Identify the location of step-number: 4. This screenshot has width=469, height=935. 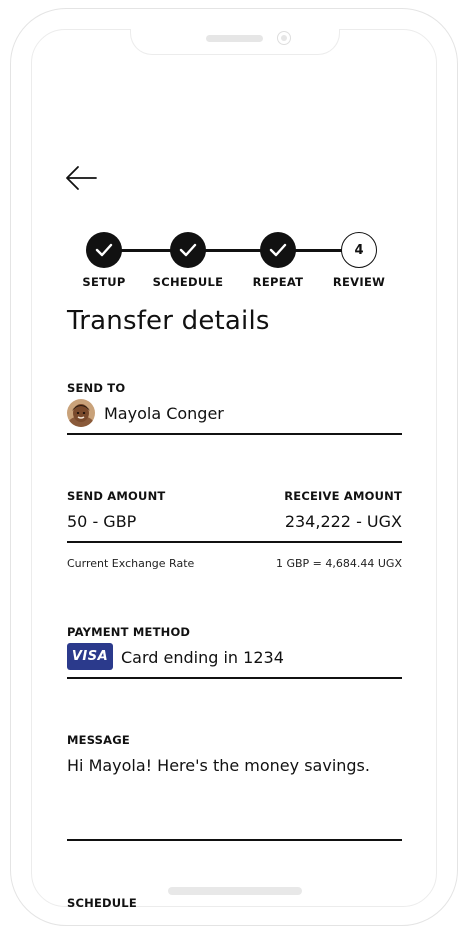
(359, 250).